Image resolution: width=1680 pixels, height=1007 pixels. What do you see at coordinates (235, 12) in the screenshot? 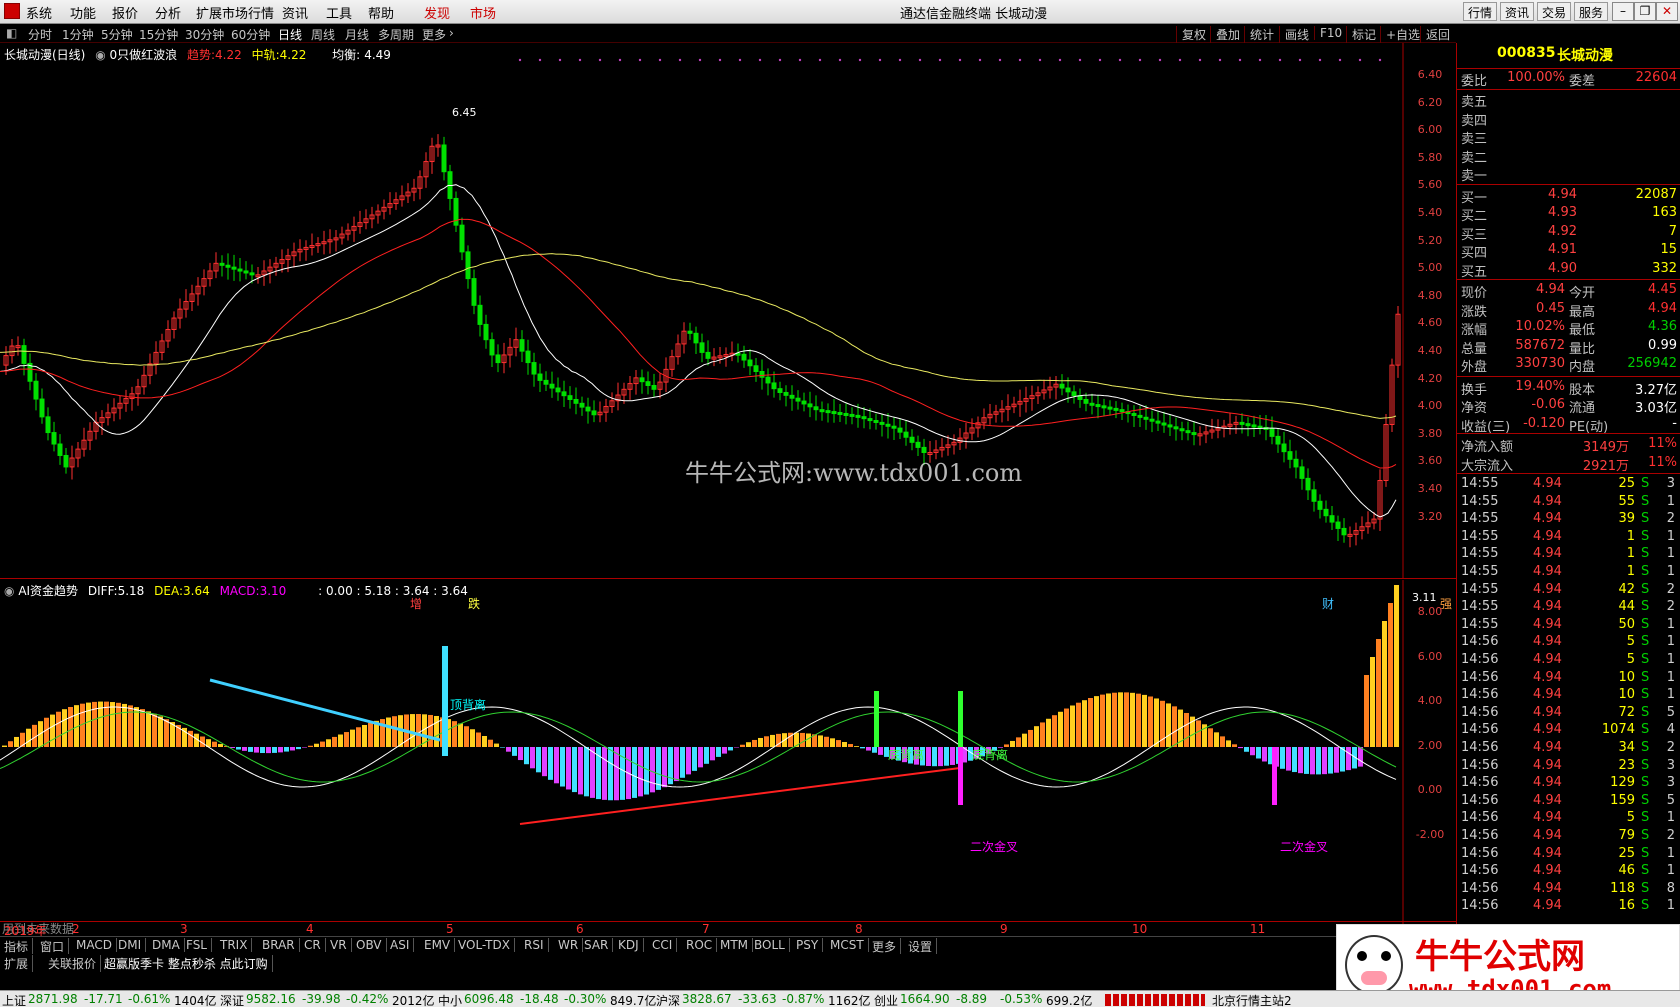
I see `menu-ext-market: 扩展市场行情` at bounding box center [235, 12].